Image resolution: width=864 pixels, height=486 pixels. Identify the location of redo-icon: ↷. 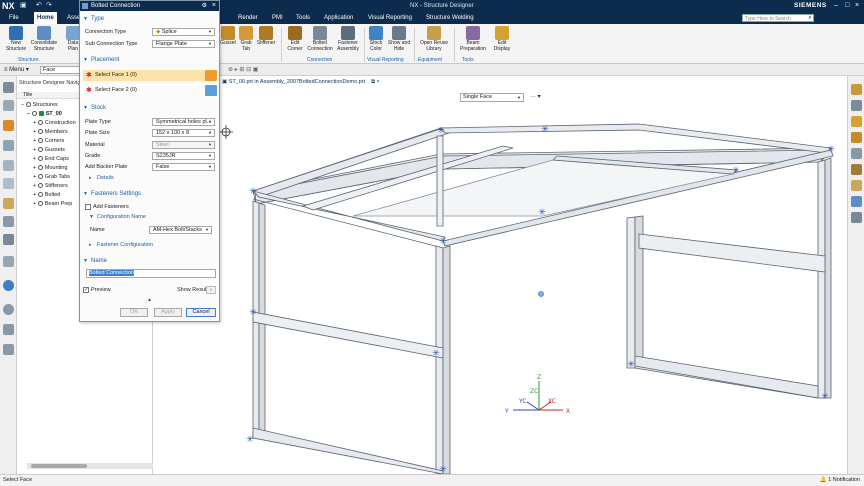
(49, 6).